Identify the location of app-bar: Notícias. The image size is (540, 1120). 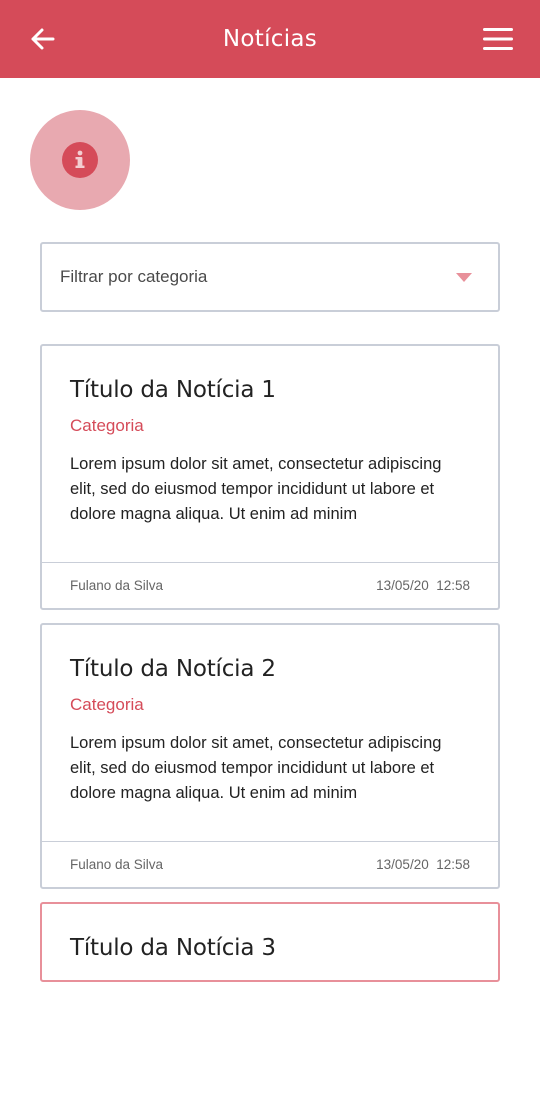
(270, 39).